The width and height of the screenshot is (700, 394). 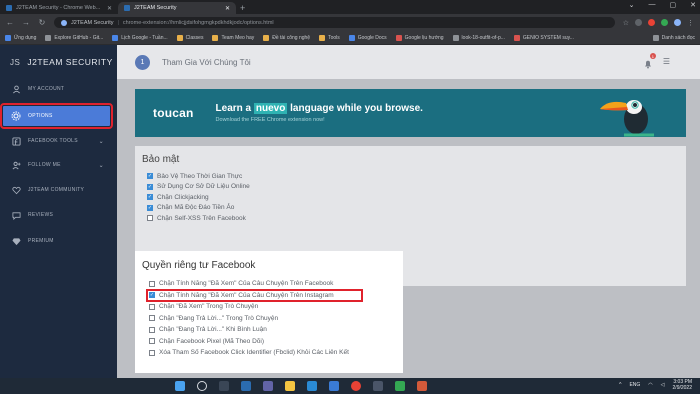 What do you see at coordinates (177, 8) in the screenshot?
I see `tab-j2team: J2TEAM Security ✕` at bounding box center [177, 8].